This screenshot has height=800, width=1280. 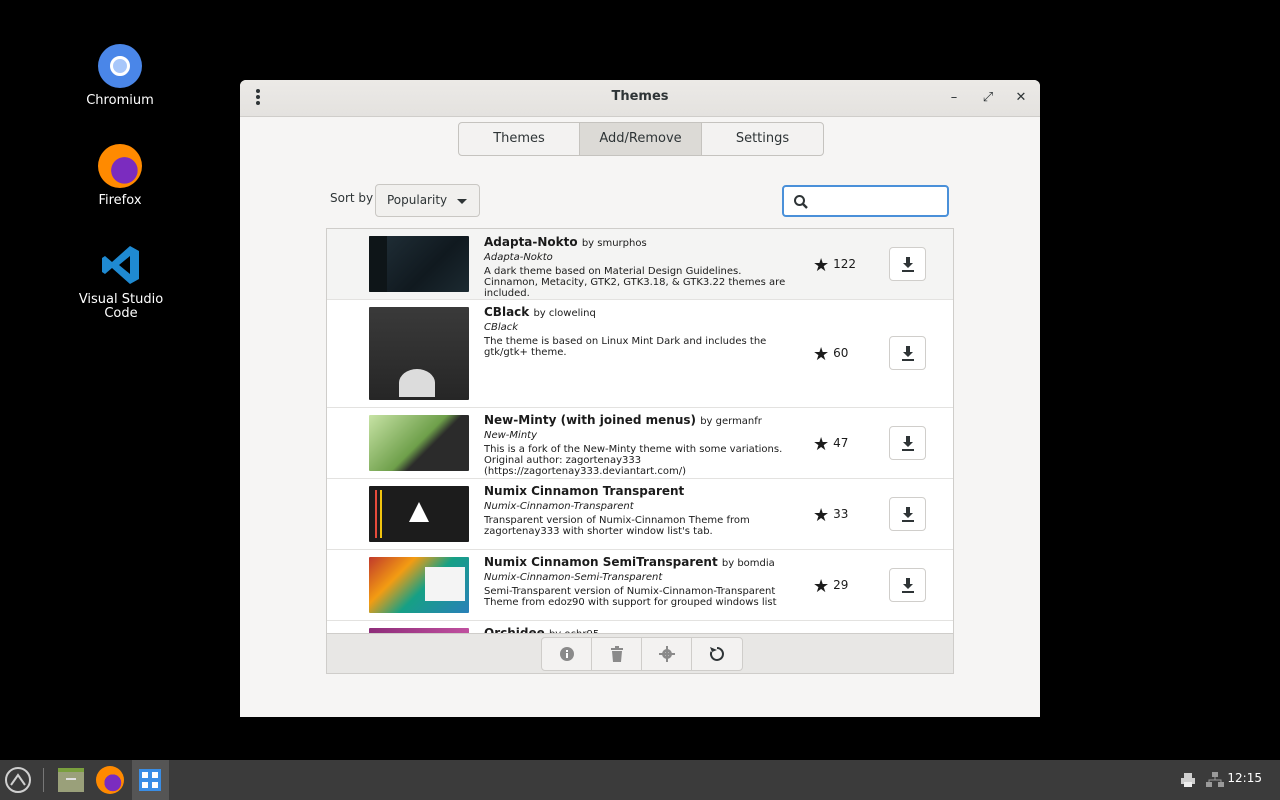 What do you see at coordinates (120, 100) in the screenshot?
I see `desktop-icon-label: Chromium` at bounding box center [120, 100].